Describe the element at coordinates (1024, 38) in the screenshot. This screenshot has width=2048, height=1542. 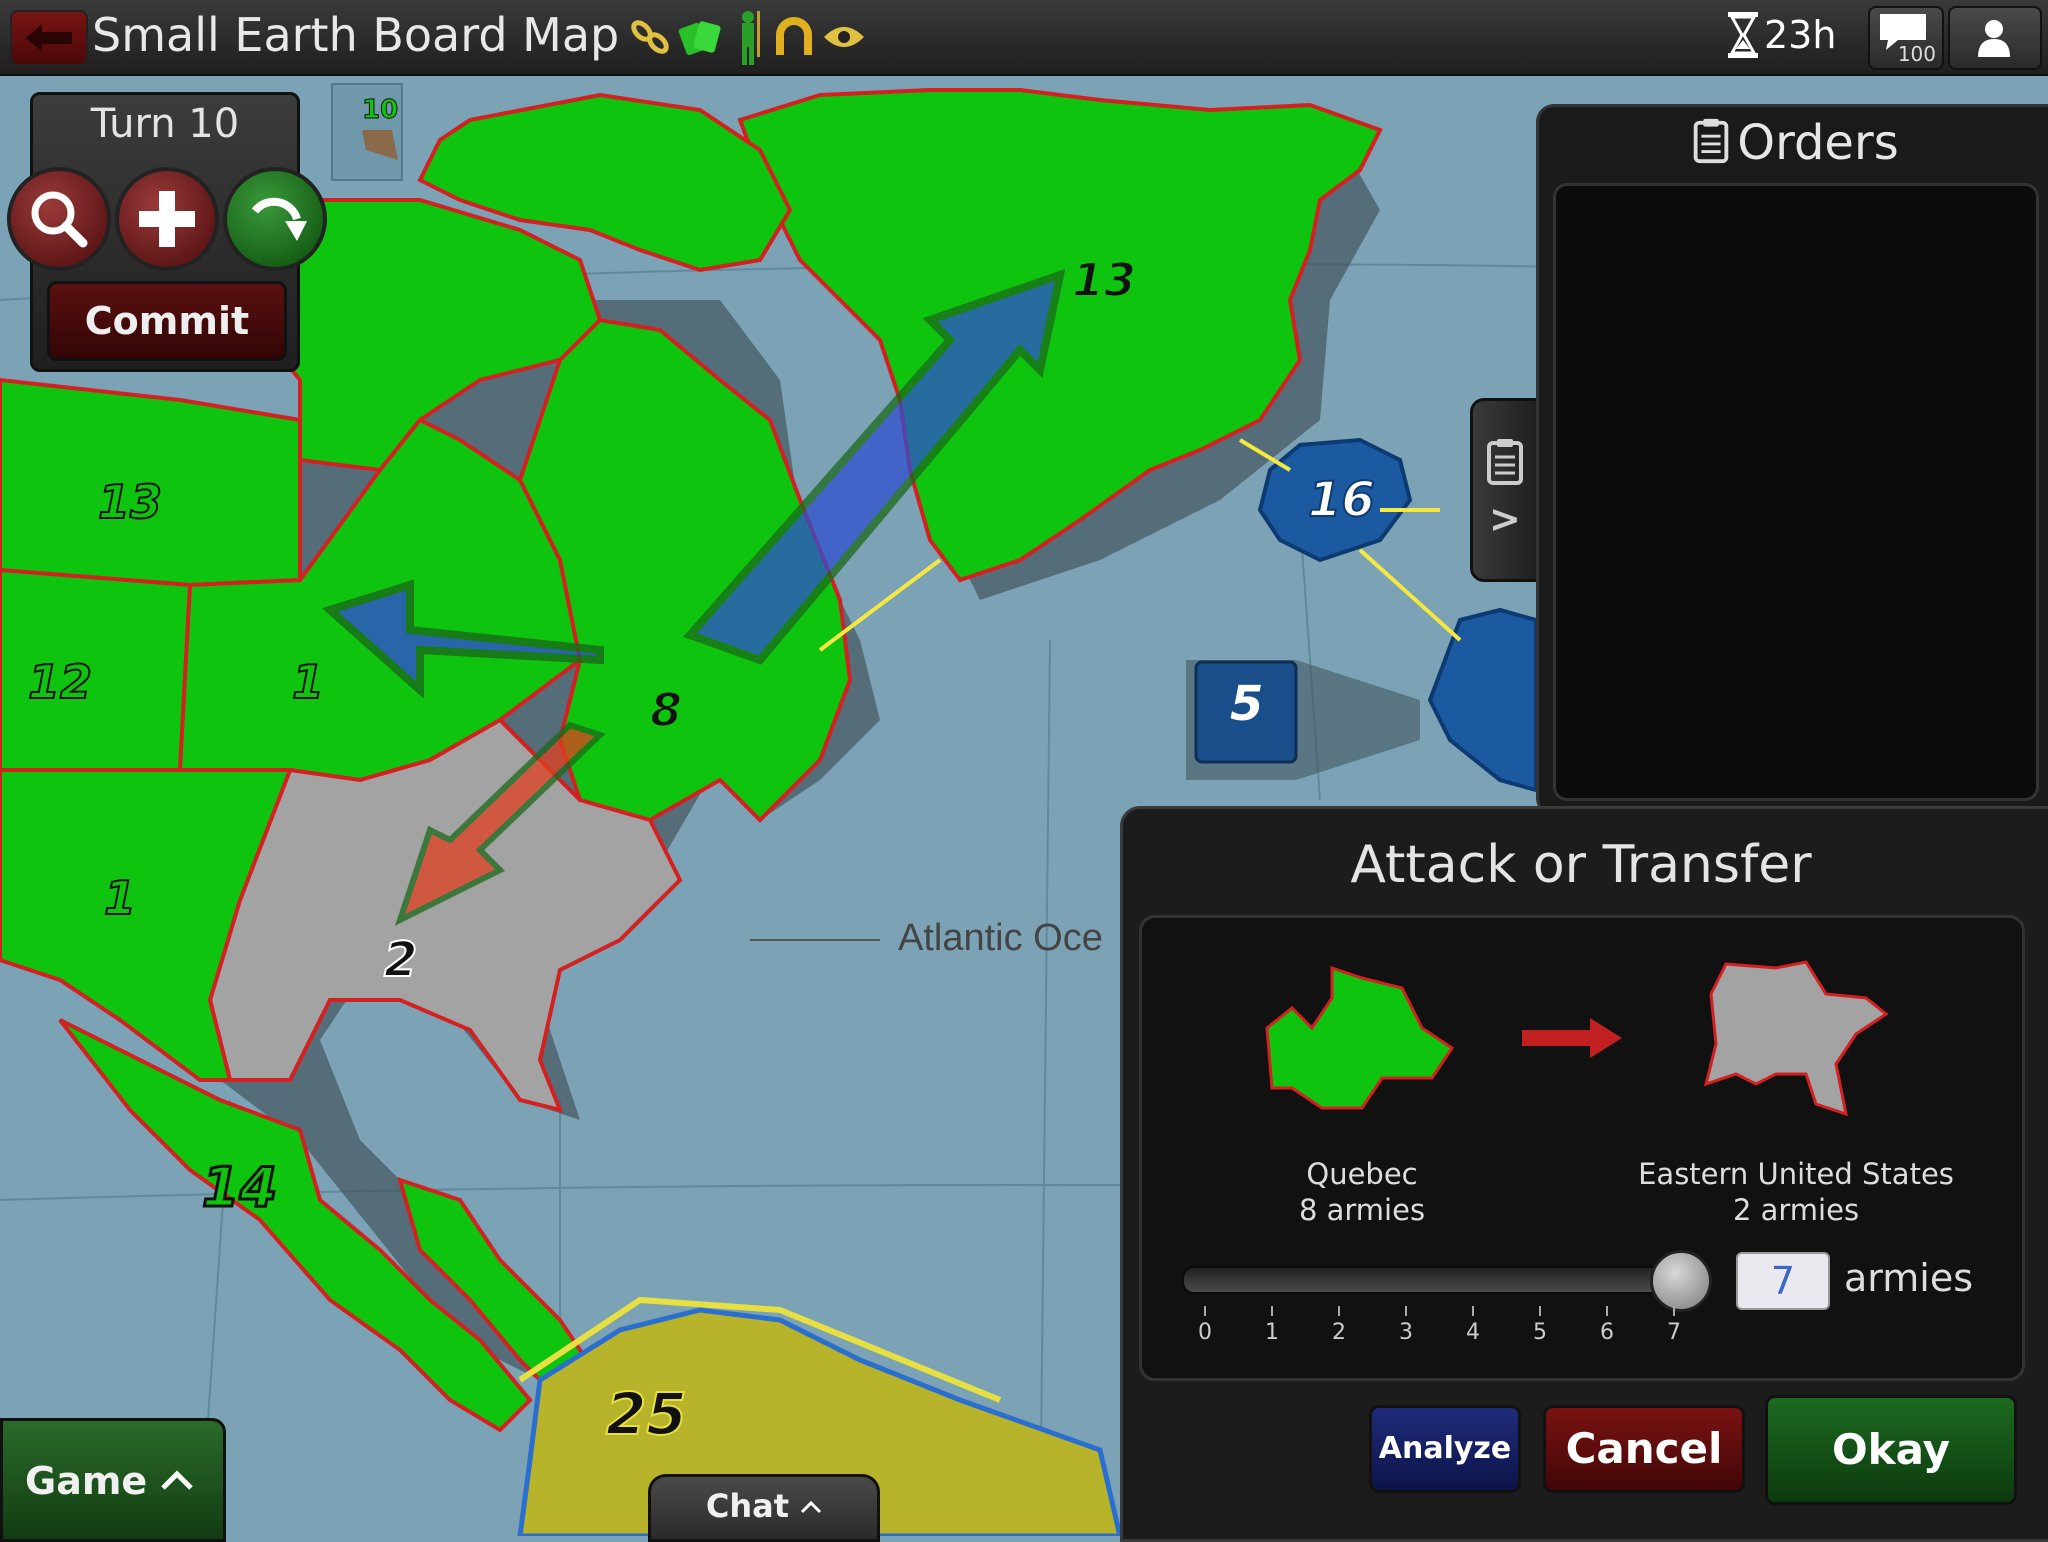
I see `top-bar: Small Earth Board Map 23h 100` at that location.